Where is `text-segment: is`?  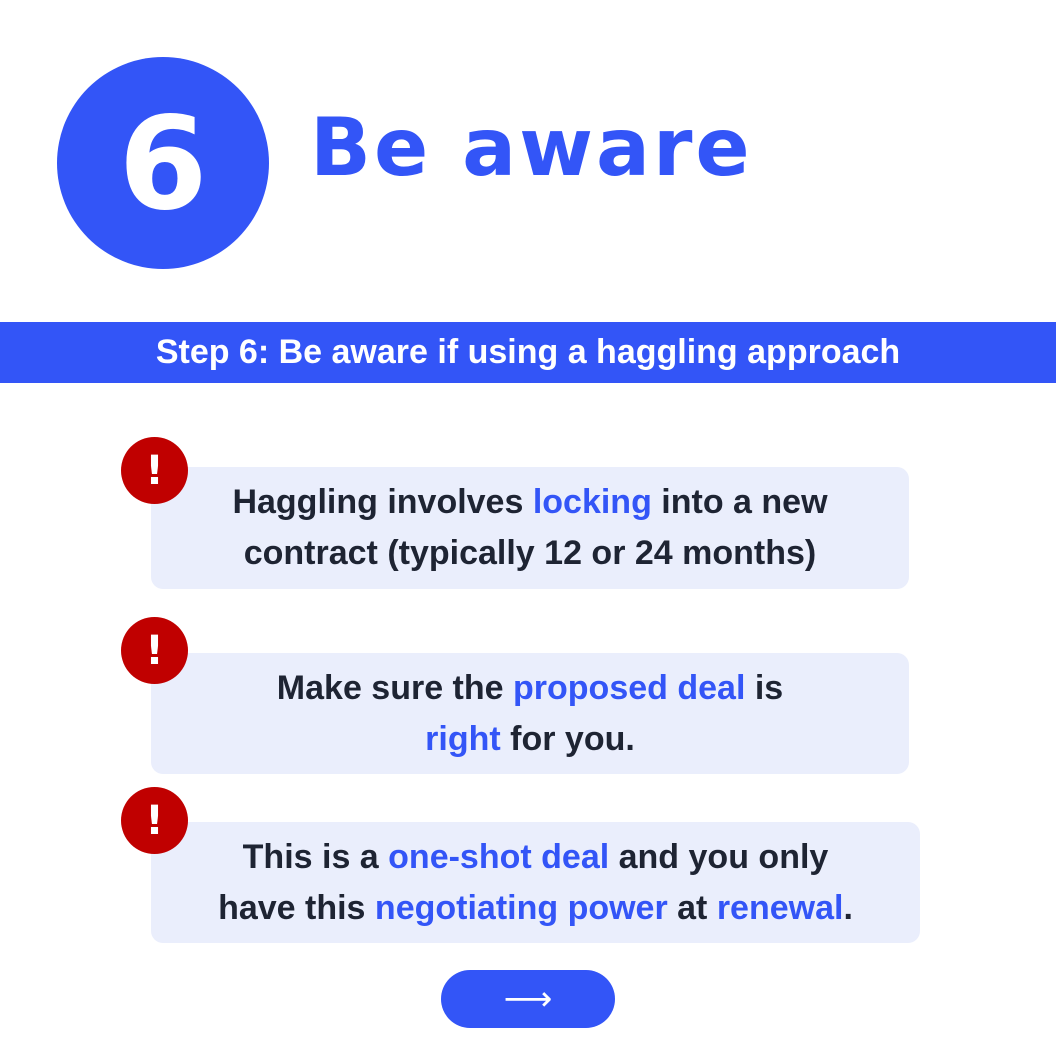
text-segment: is is located at coordinates (764, 687).